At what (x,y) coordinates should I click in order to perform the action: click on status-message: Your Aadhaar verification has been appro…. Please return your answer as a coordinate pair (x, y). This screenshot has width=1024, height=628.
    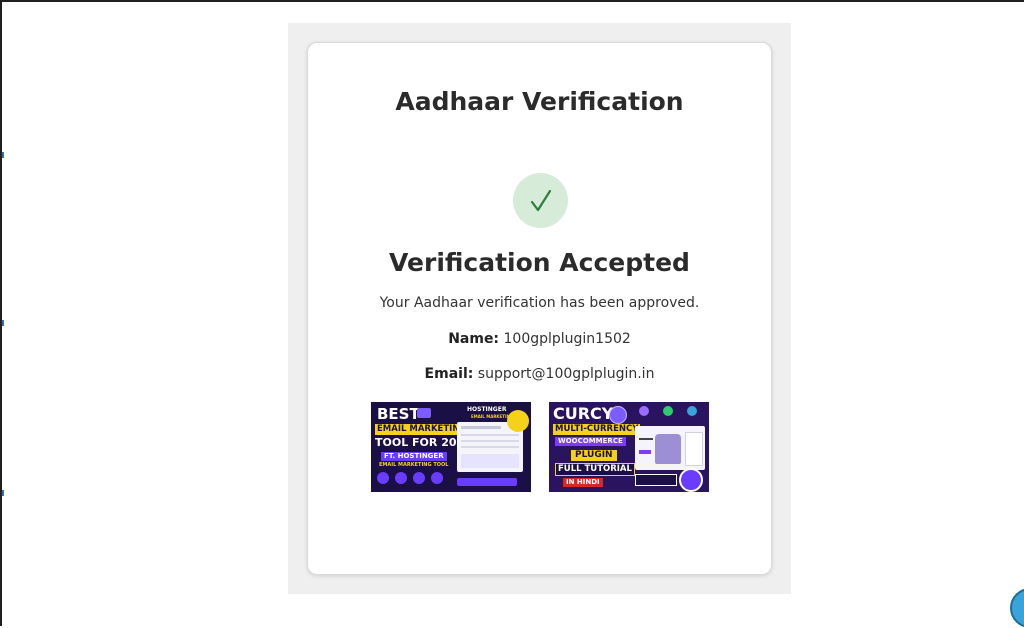
    Looking at the image, I should click on (539, 303).